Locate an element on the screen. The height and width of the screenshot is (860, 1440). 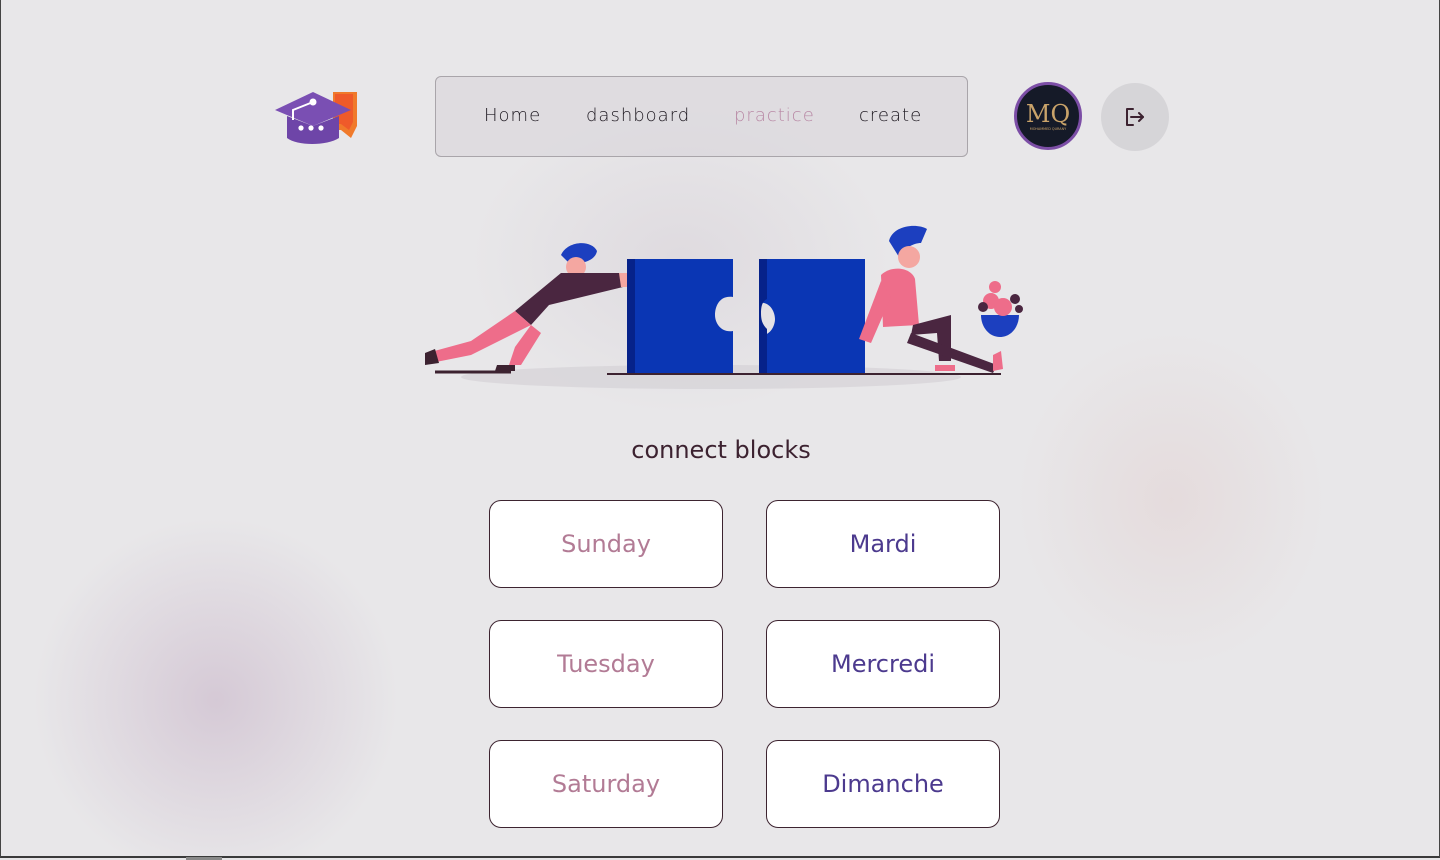
user-avatar: MQ MOHAMMED QURANY is located at coordinates (1048, 116).